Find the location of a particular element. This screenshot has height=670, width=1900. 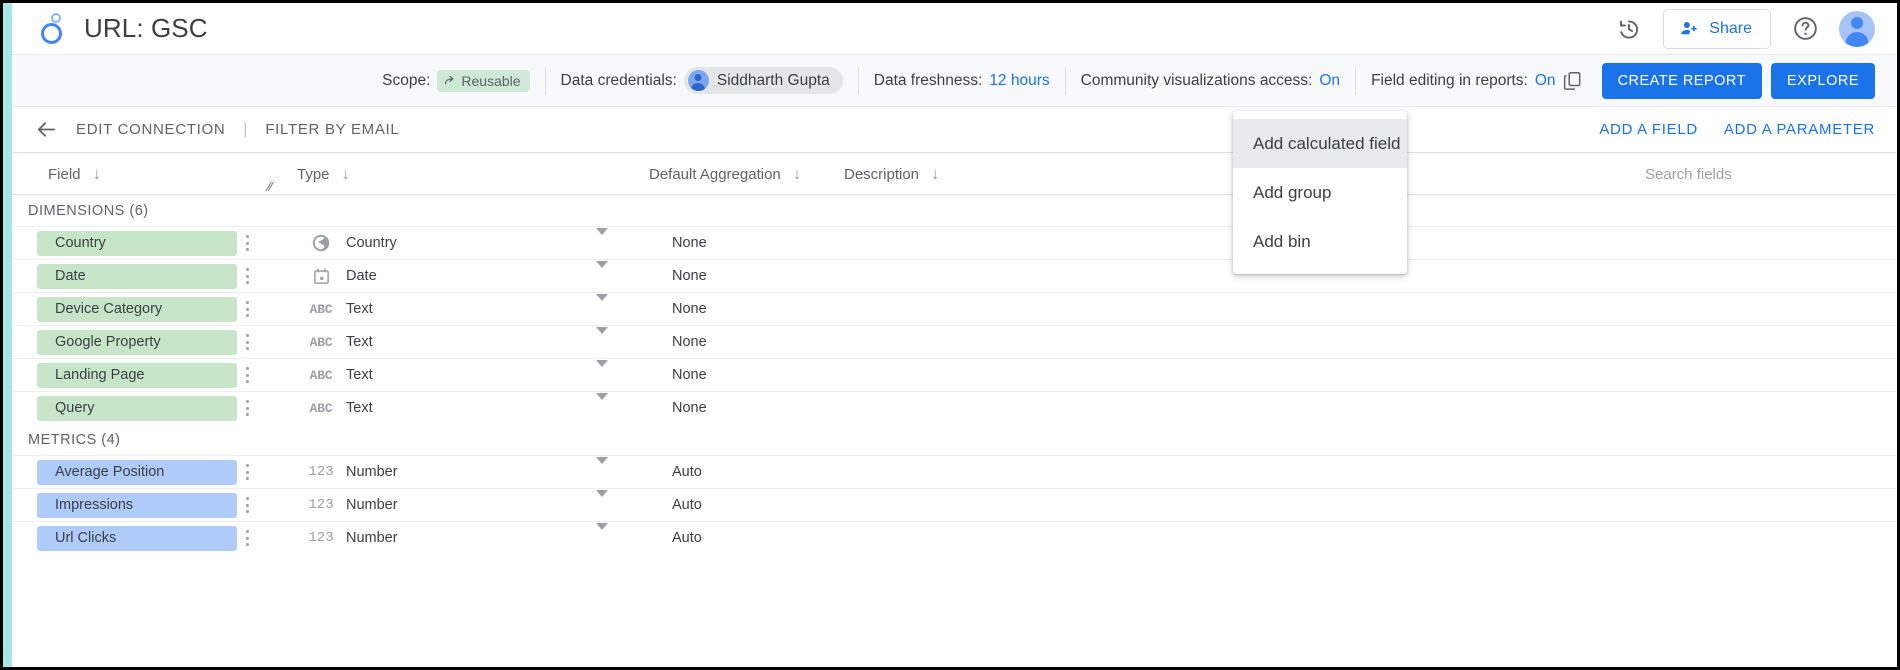

field-name-chip: Url Clicks is located at coordinates (137, 538).